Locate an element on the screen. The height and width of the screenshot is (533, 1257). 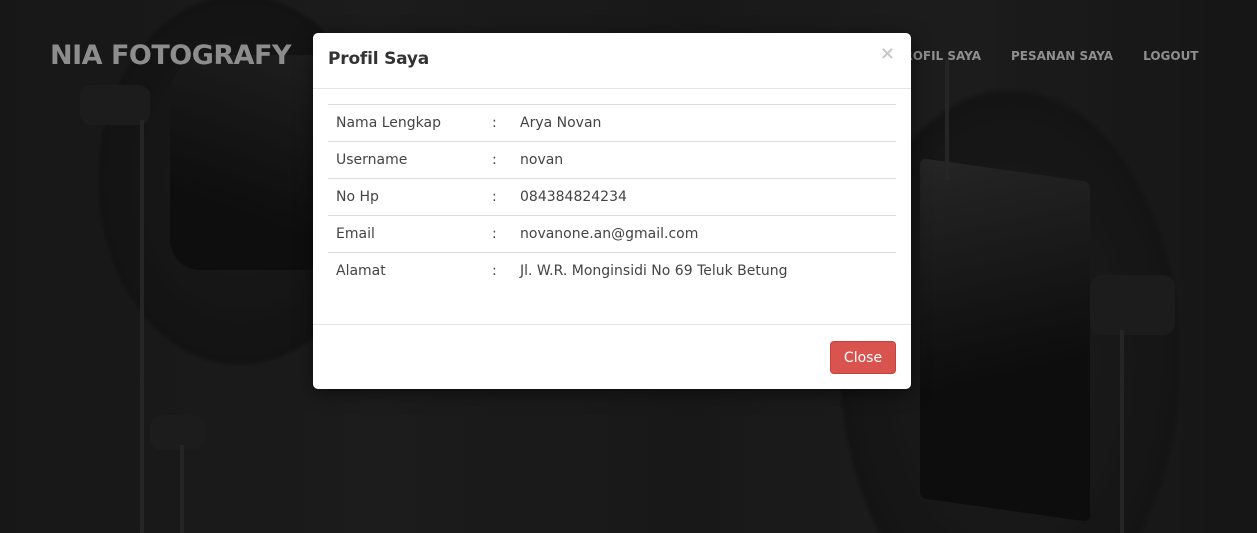
row-value: Arya Novan is located at coordinates (561, 123).